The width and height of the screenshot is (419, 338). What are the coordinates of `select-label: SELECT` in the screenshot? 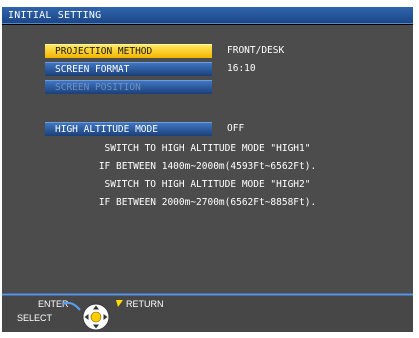 It's located at (35, 318).